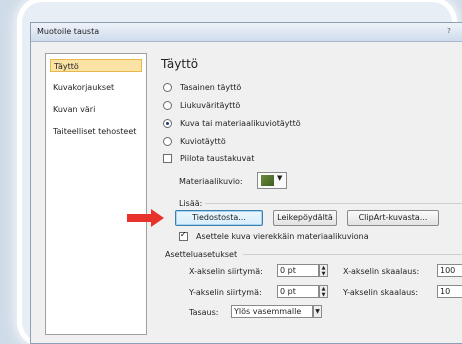 This screenshot has height=344, width=462. Describe the element at coordinates (317, 311) in the screenshot. I see `alignment-dropdown-arrow: ▼` at that location.